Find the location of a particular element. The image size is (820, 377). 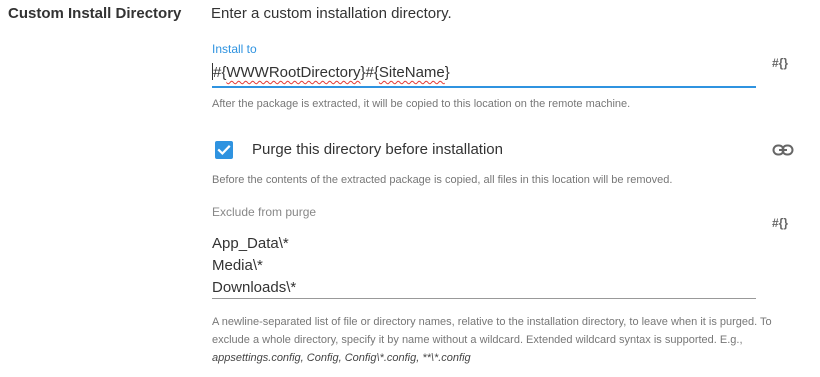

purge-checkbox is located at coordinates (224, 150).